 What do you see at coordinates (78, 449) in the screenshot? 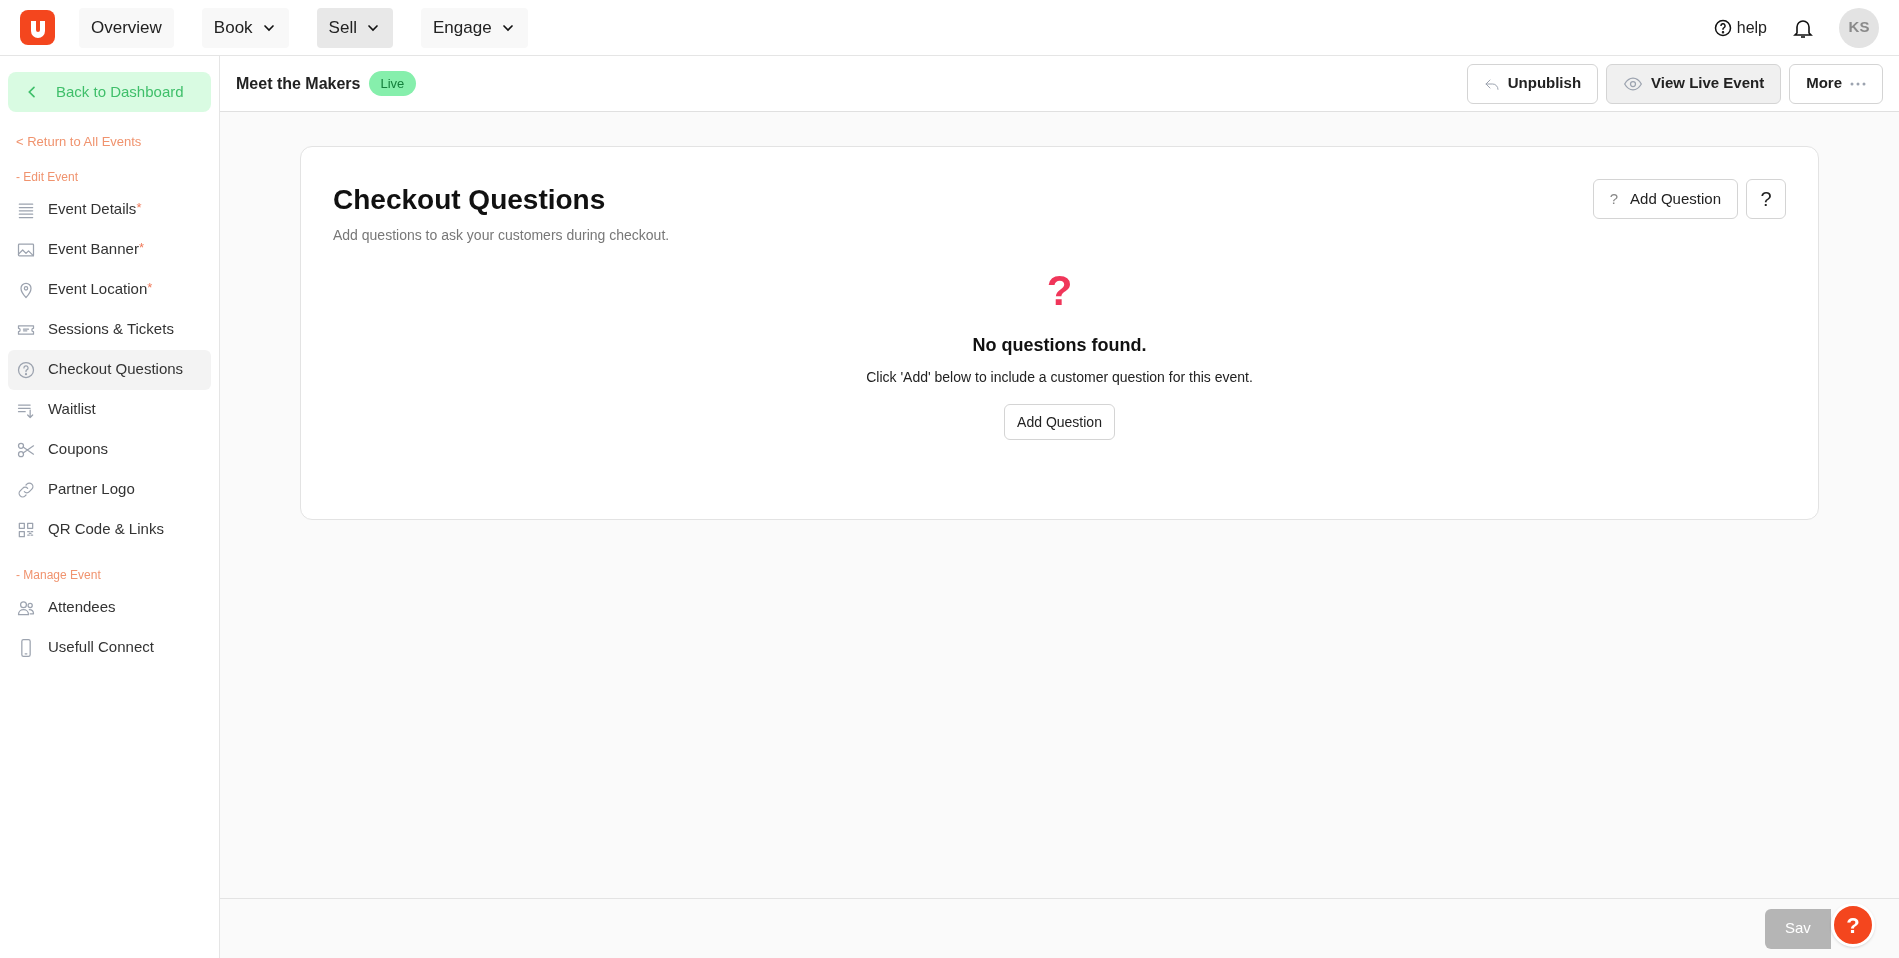
I see `sidebar-label: Coupons` at bounding box center [78, 449].